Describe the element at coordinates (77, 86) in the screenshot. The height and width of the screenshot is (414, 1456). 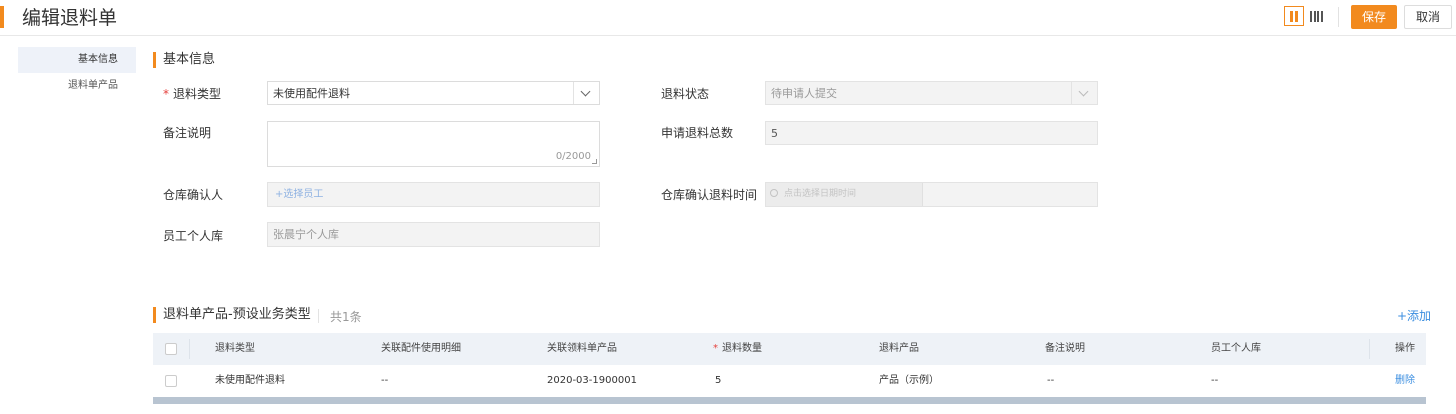
I see `sidebar-item-return-products: 退料单产品` at that location.